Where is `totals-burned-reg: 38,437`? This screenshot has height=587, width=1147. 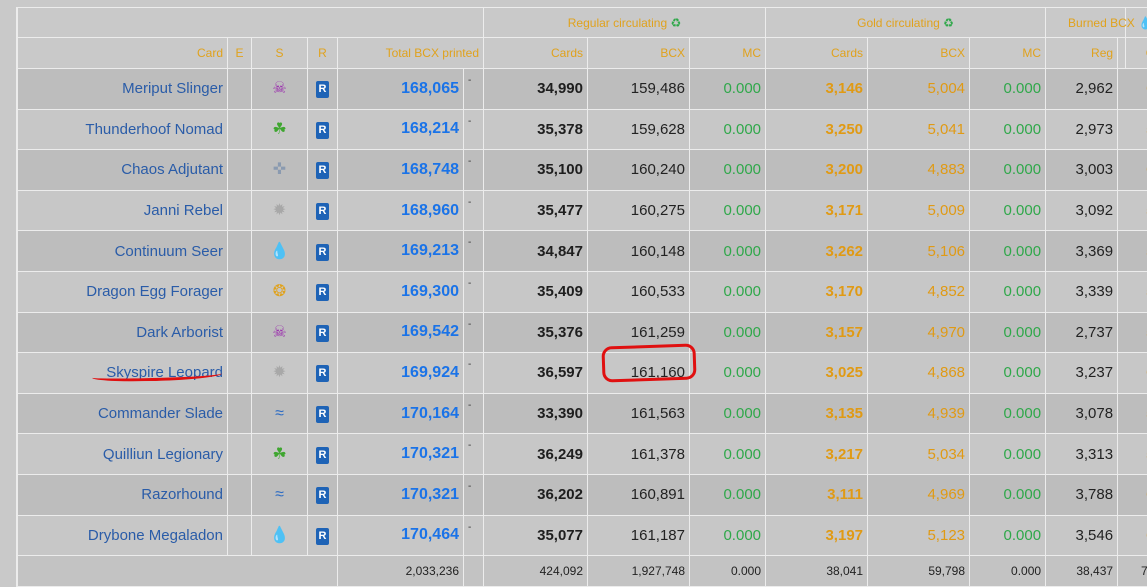
totals-burned-reg: 38,437 is located at coordinates (1082, 571).